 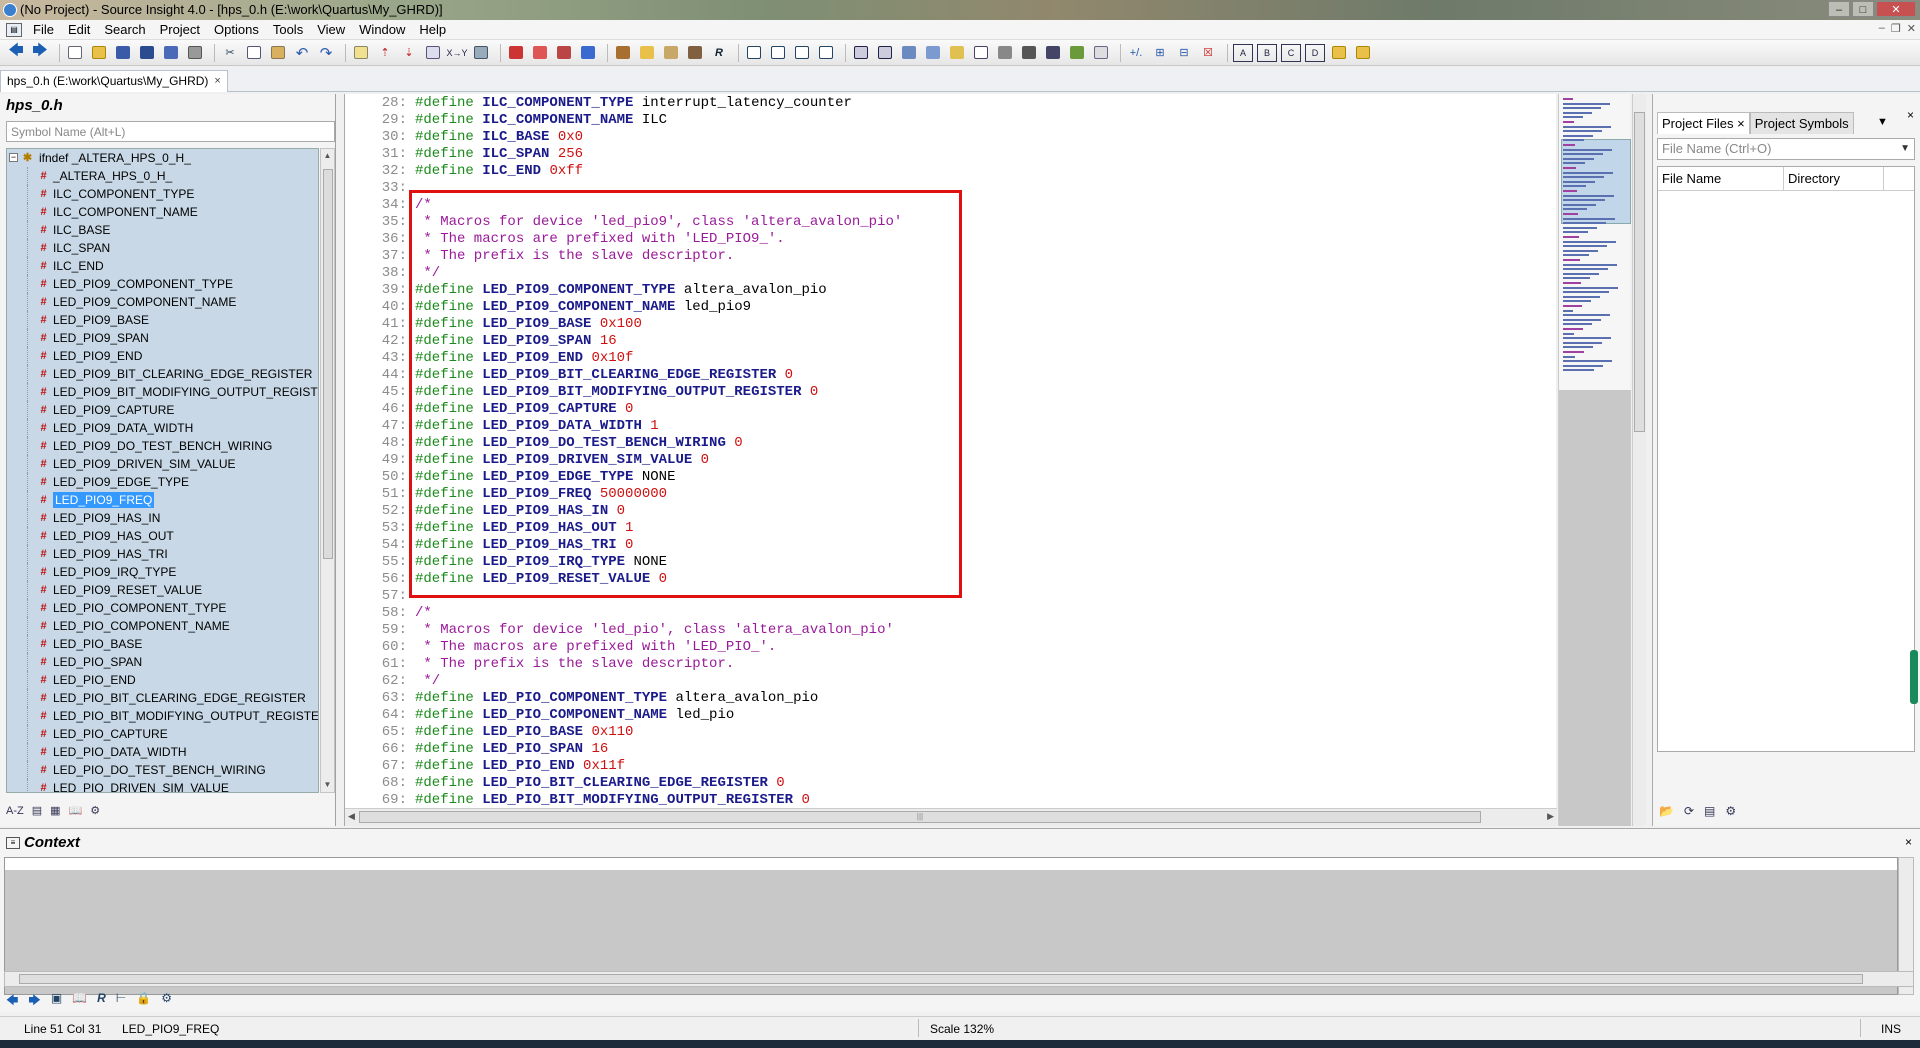 I want to click on save-as-icon, so click(x=147, y=53).